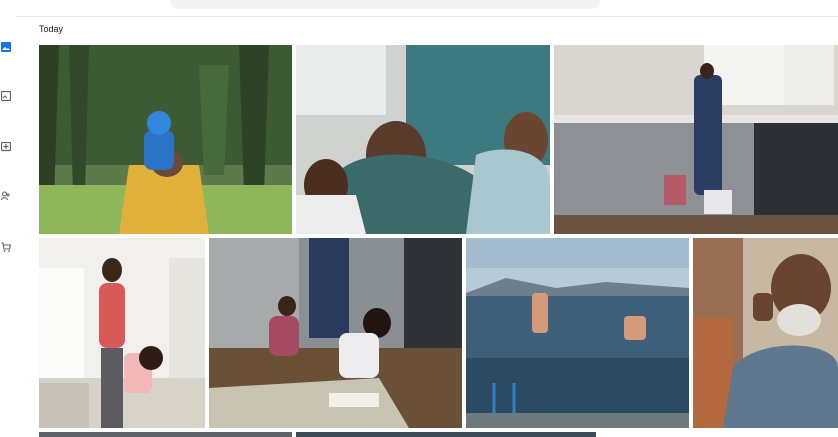 This screenshot has height=437, width=838. I want to click on photo-row-next, so click(165, 434).